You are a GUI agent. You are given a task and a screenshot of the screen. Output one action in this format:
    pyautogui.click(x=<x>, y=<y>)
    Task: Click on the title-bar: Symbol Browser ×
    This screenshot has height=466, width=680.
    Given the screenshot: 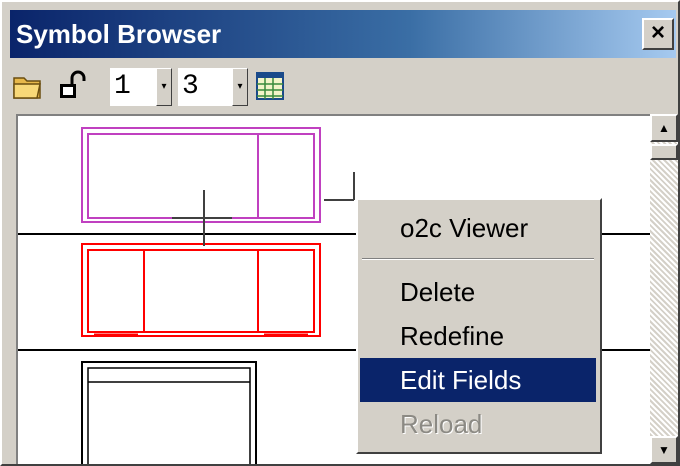 What is the action you would take?
    pyautogui.click(x=343, y=34)
    